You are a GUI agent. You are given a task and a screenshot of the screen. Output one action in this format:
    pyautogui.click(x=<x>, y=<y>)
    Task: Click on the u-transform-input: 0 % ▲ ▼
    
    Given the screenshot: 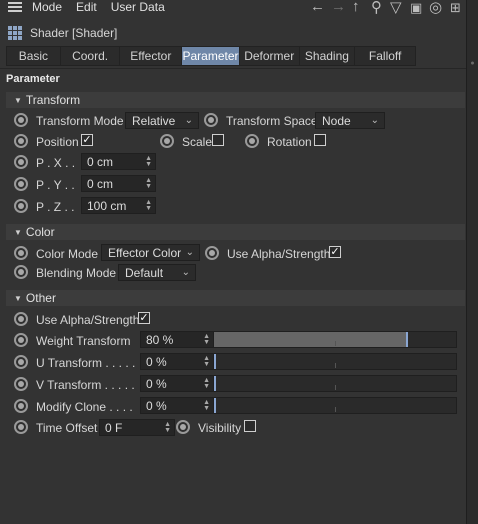 What is the action you would take?
    pyautogui.click(x=177, y=361)
    